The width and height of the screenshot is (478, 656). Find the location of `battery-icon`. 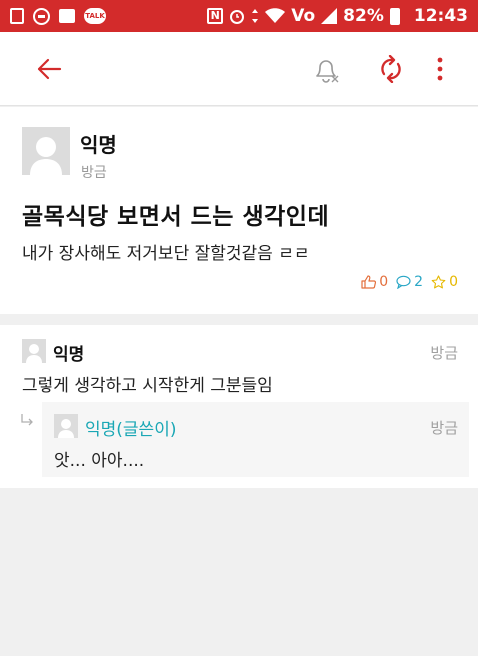

battery-icon is located at coordinates (394, 16).